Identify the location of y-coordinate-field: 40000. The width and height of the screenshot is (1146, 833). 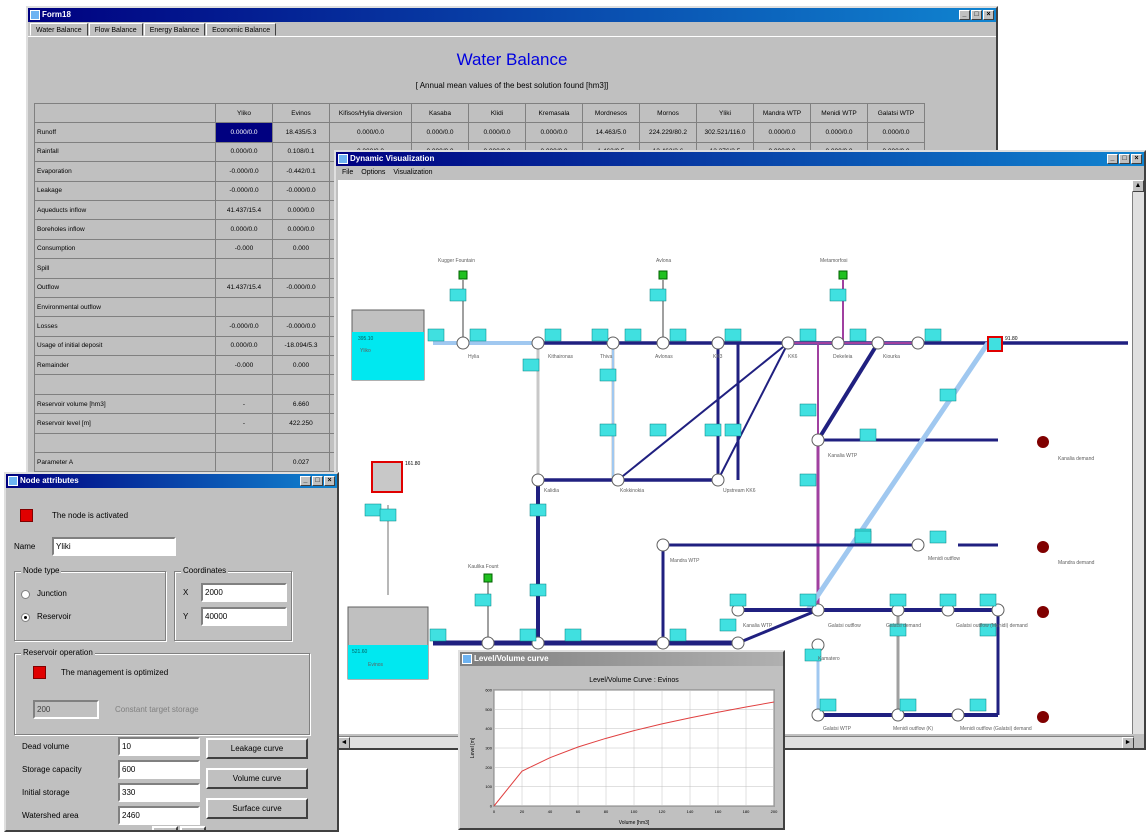
(244, 616).